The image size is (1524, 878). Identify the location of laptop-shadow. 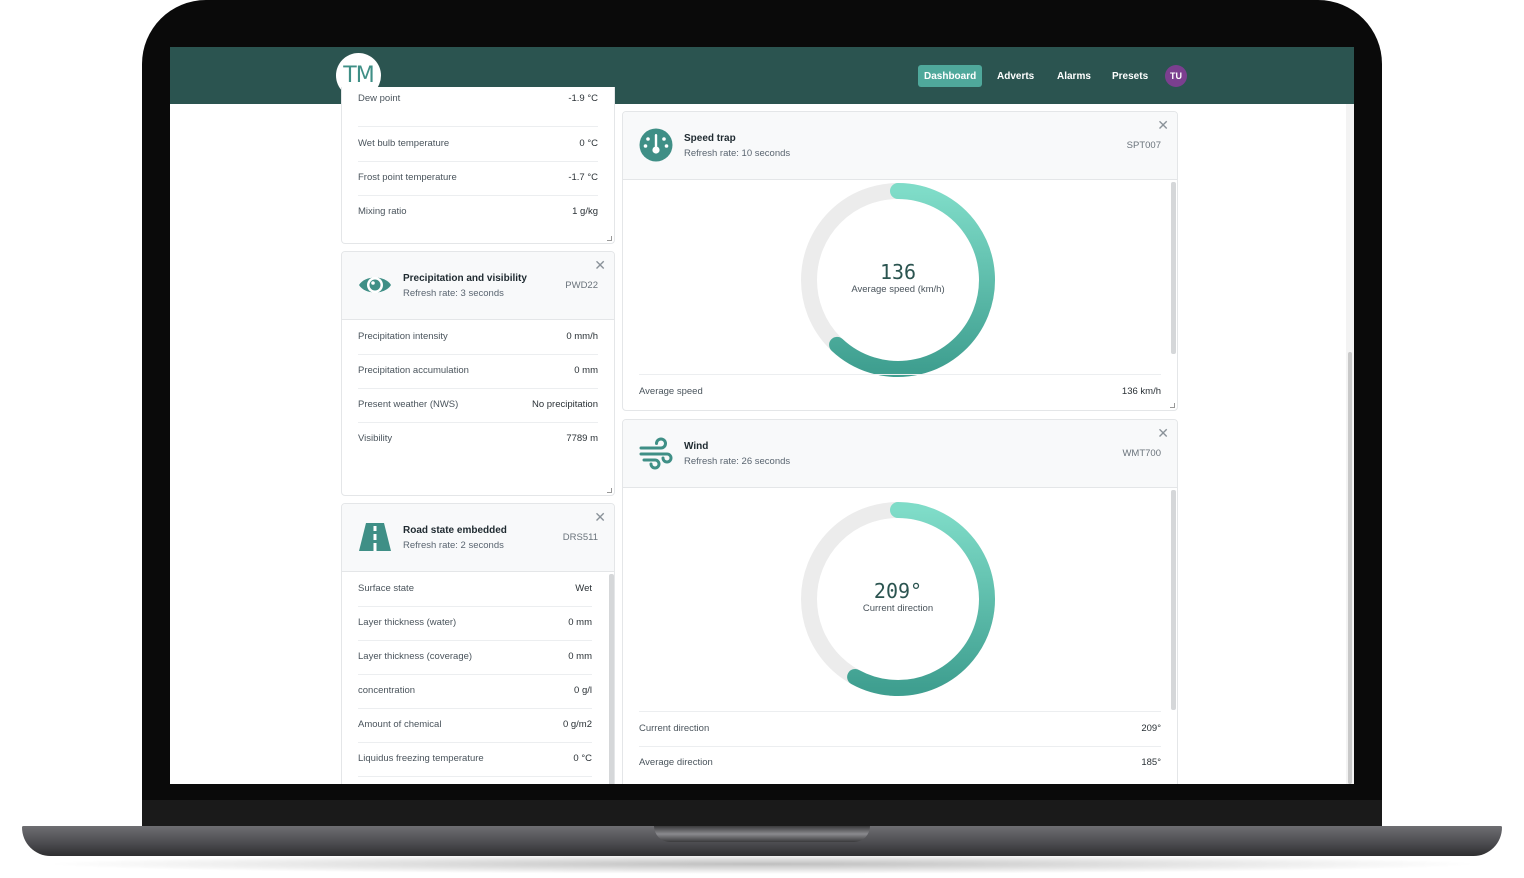
(762, 864).